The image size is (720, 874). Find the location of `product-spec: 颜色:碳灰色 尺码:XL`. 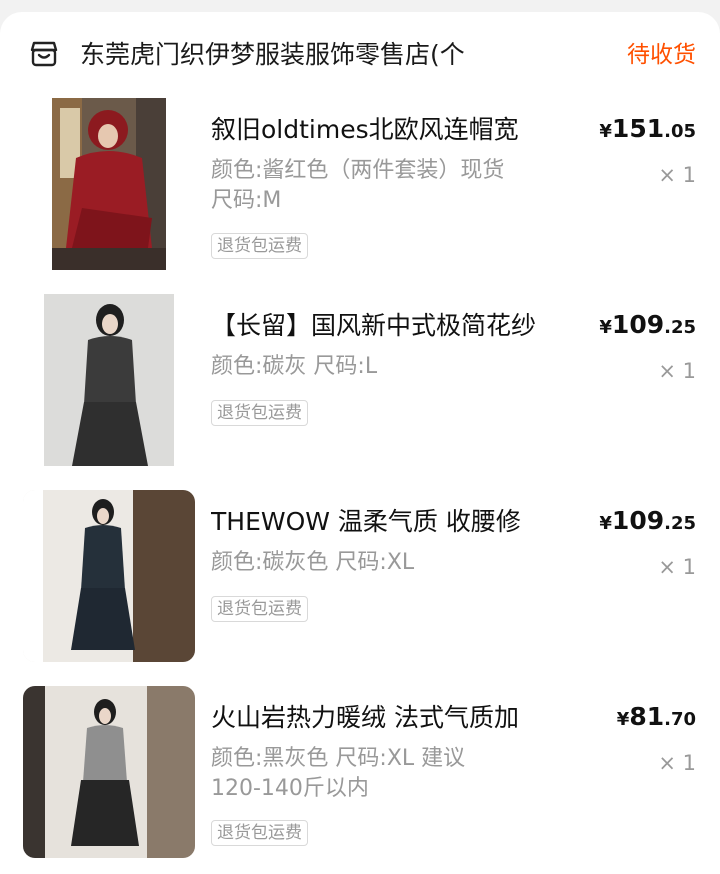

product-spec: 颜色:碳灰色 尺码:XL is located at coordinates (391, 563).